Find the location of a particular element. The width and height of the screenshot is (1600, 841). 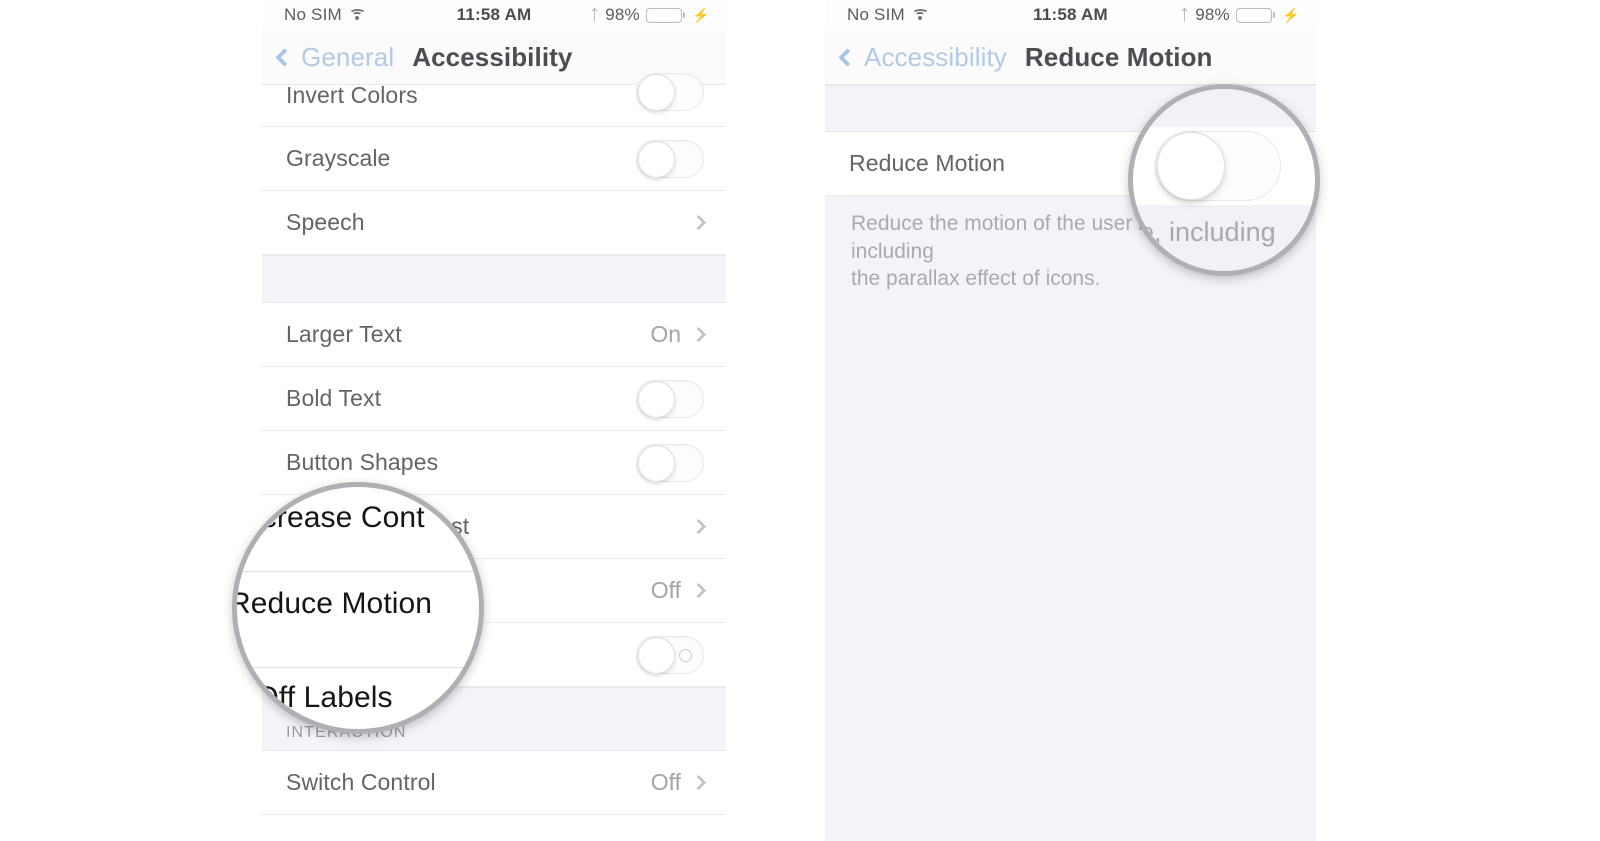

row-label: Bold Text is located at coordinates (334, 398).